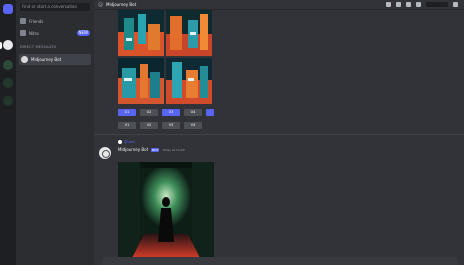 The image size is (464, 265). What do you see at coordinates (193, 112) in the screenshot?
I see `upscale-button: U4` at bounding box center [193, 112].